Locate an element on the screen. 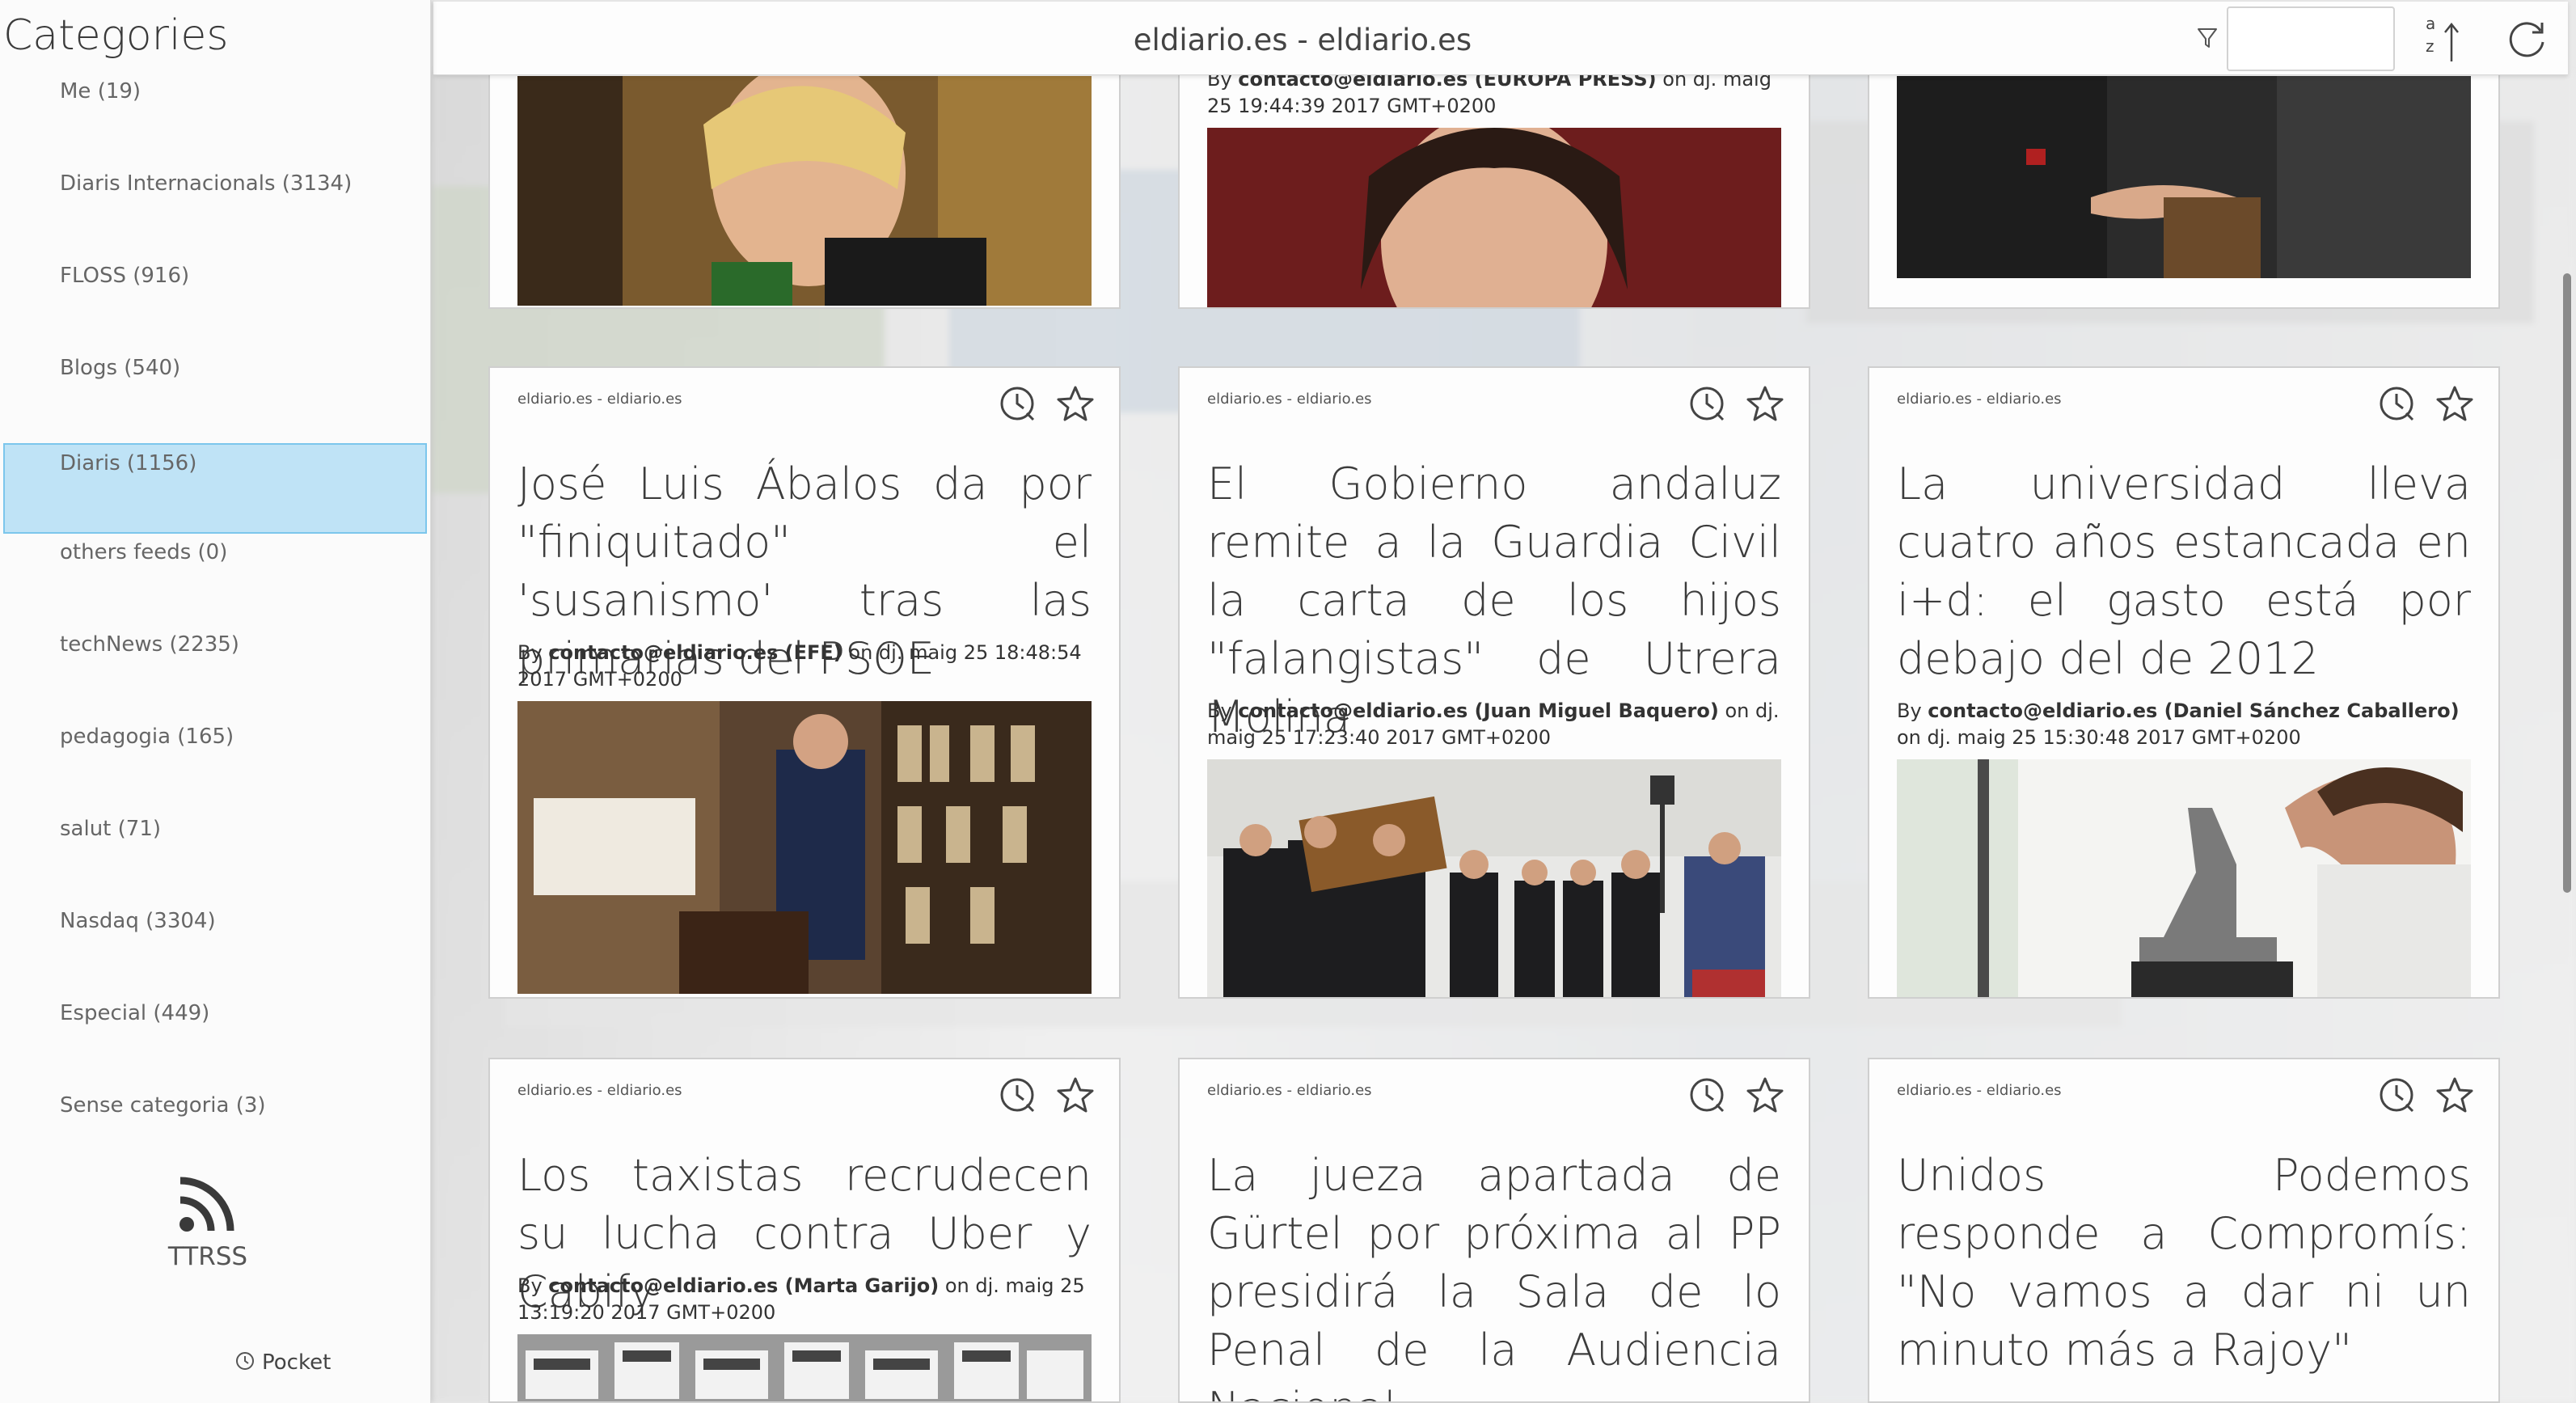 This screenshot has width=2576, height=1403. scrollbar-thumb is located at coordinates (2567, 583).